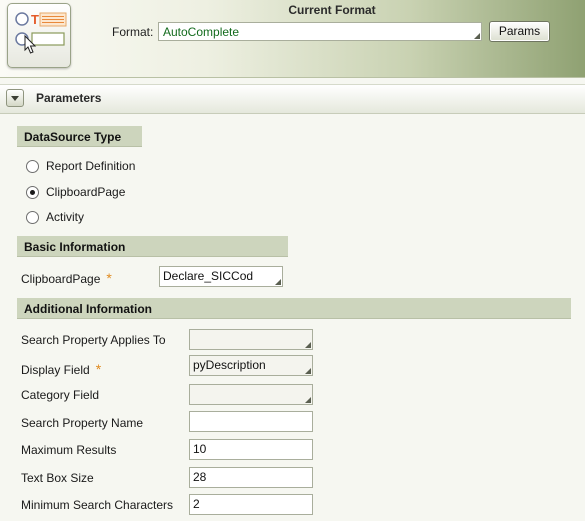  Describe the element at coordinates (55, 370) in the screenshot. I see `field-label-text: Display Field` at that location.